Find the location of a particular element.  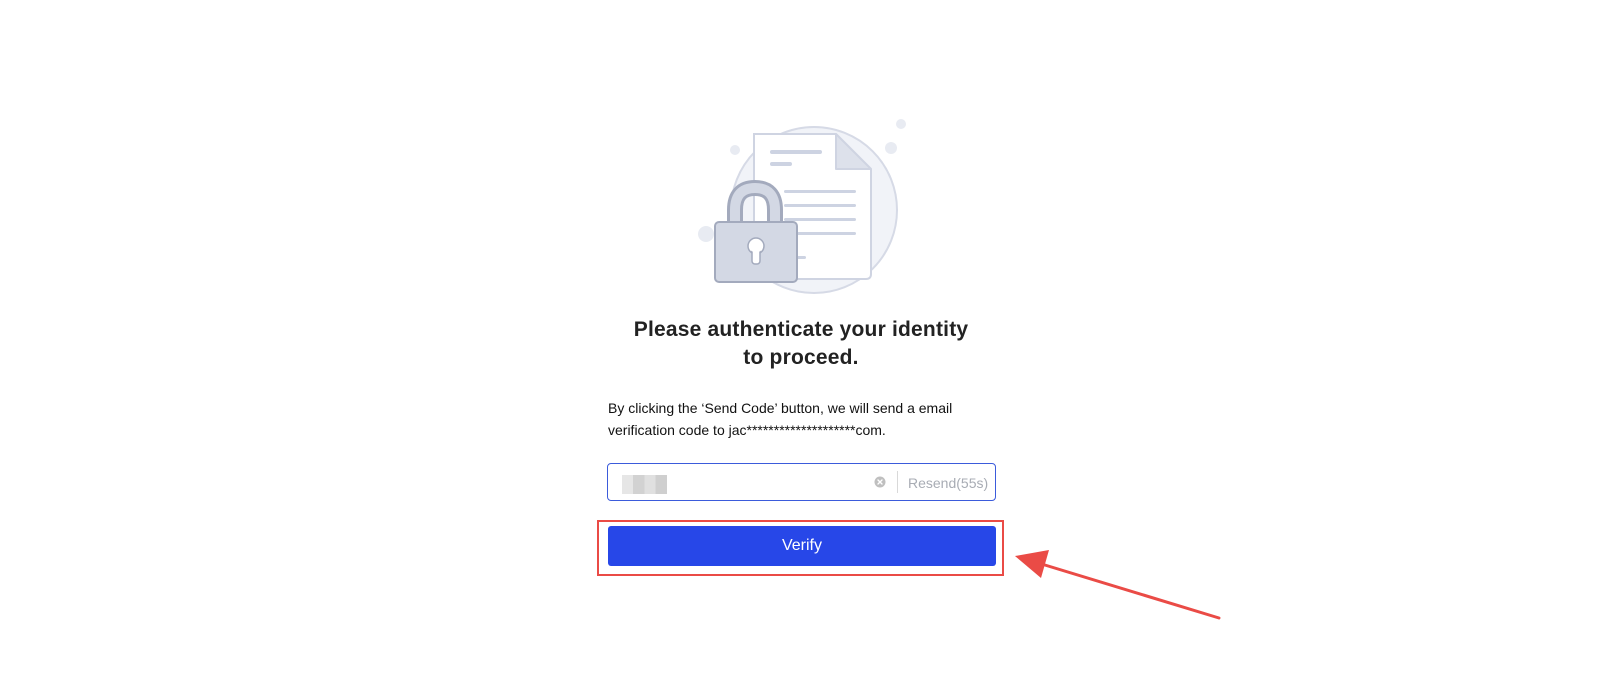

red-arrow-annotation is located at coordinates (1118, 585).